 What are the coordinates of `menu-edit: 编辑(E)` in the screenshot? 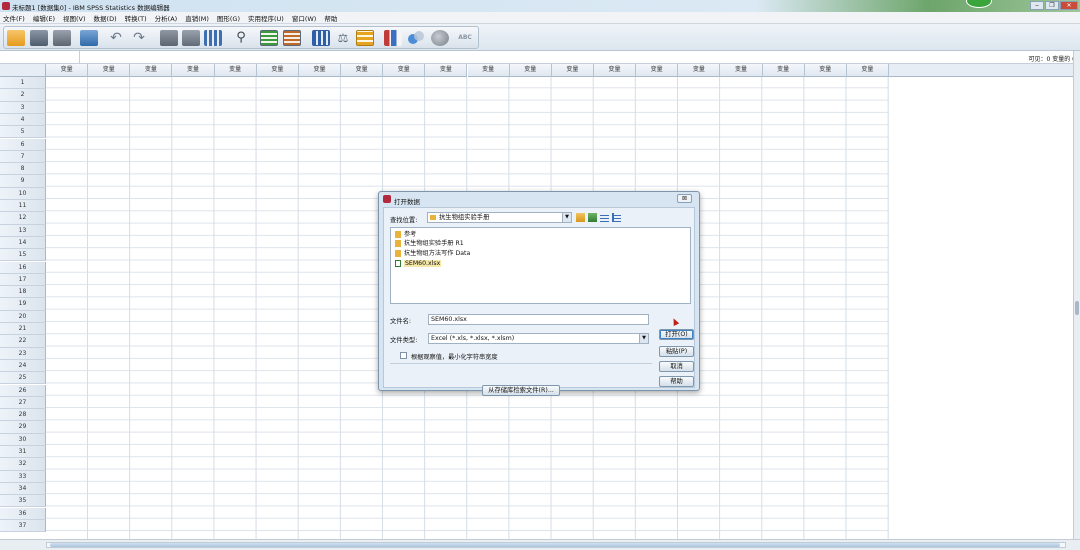 It's located at (44, 18).